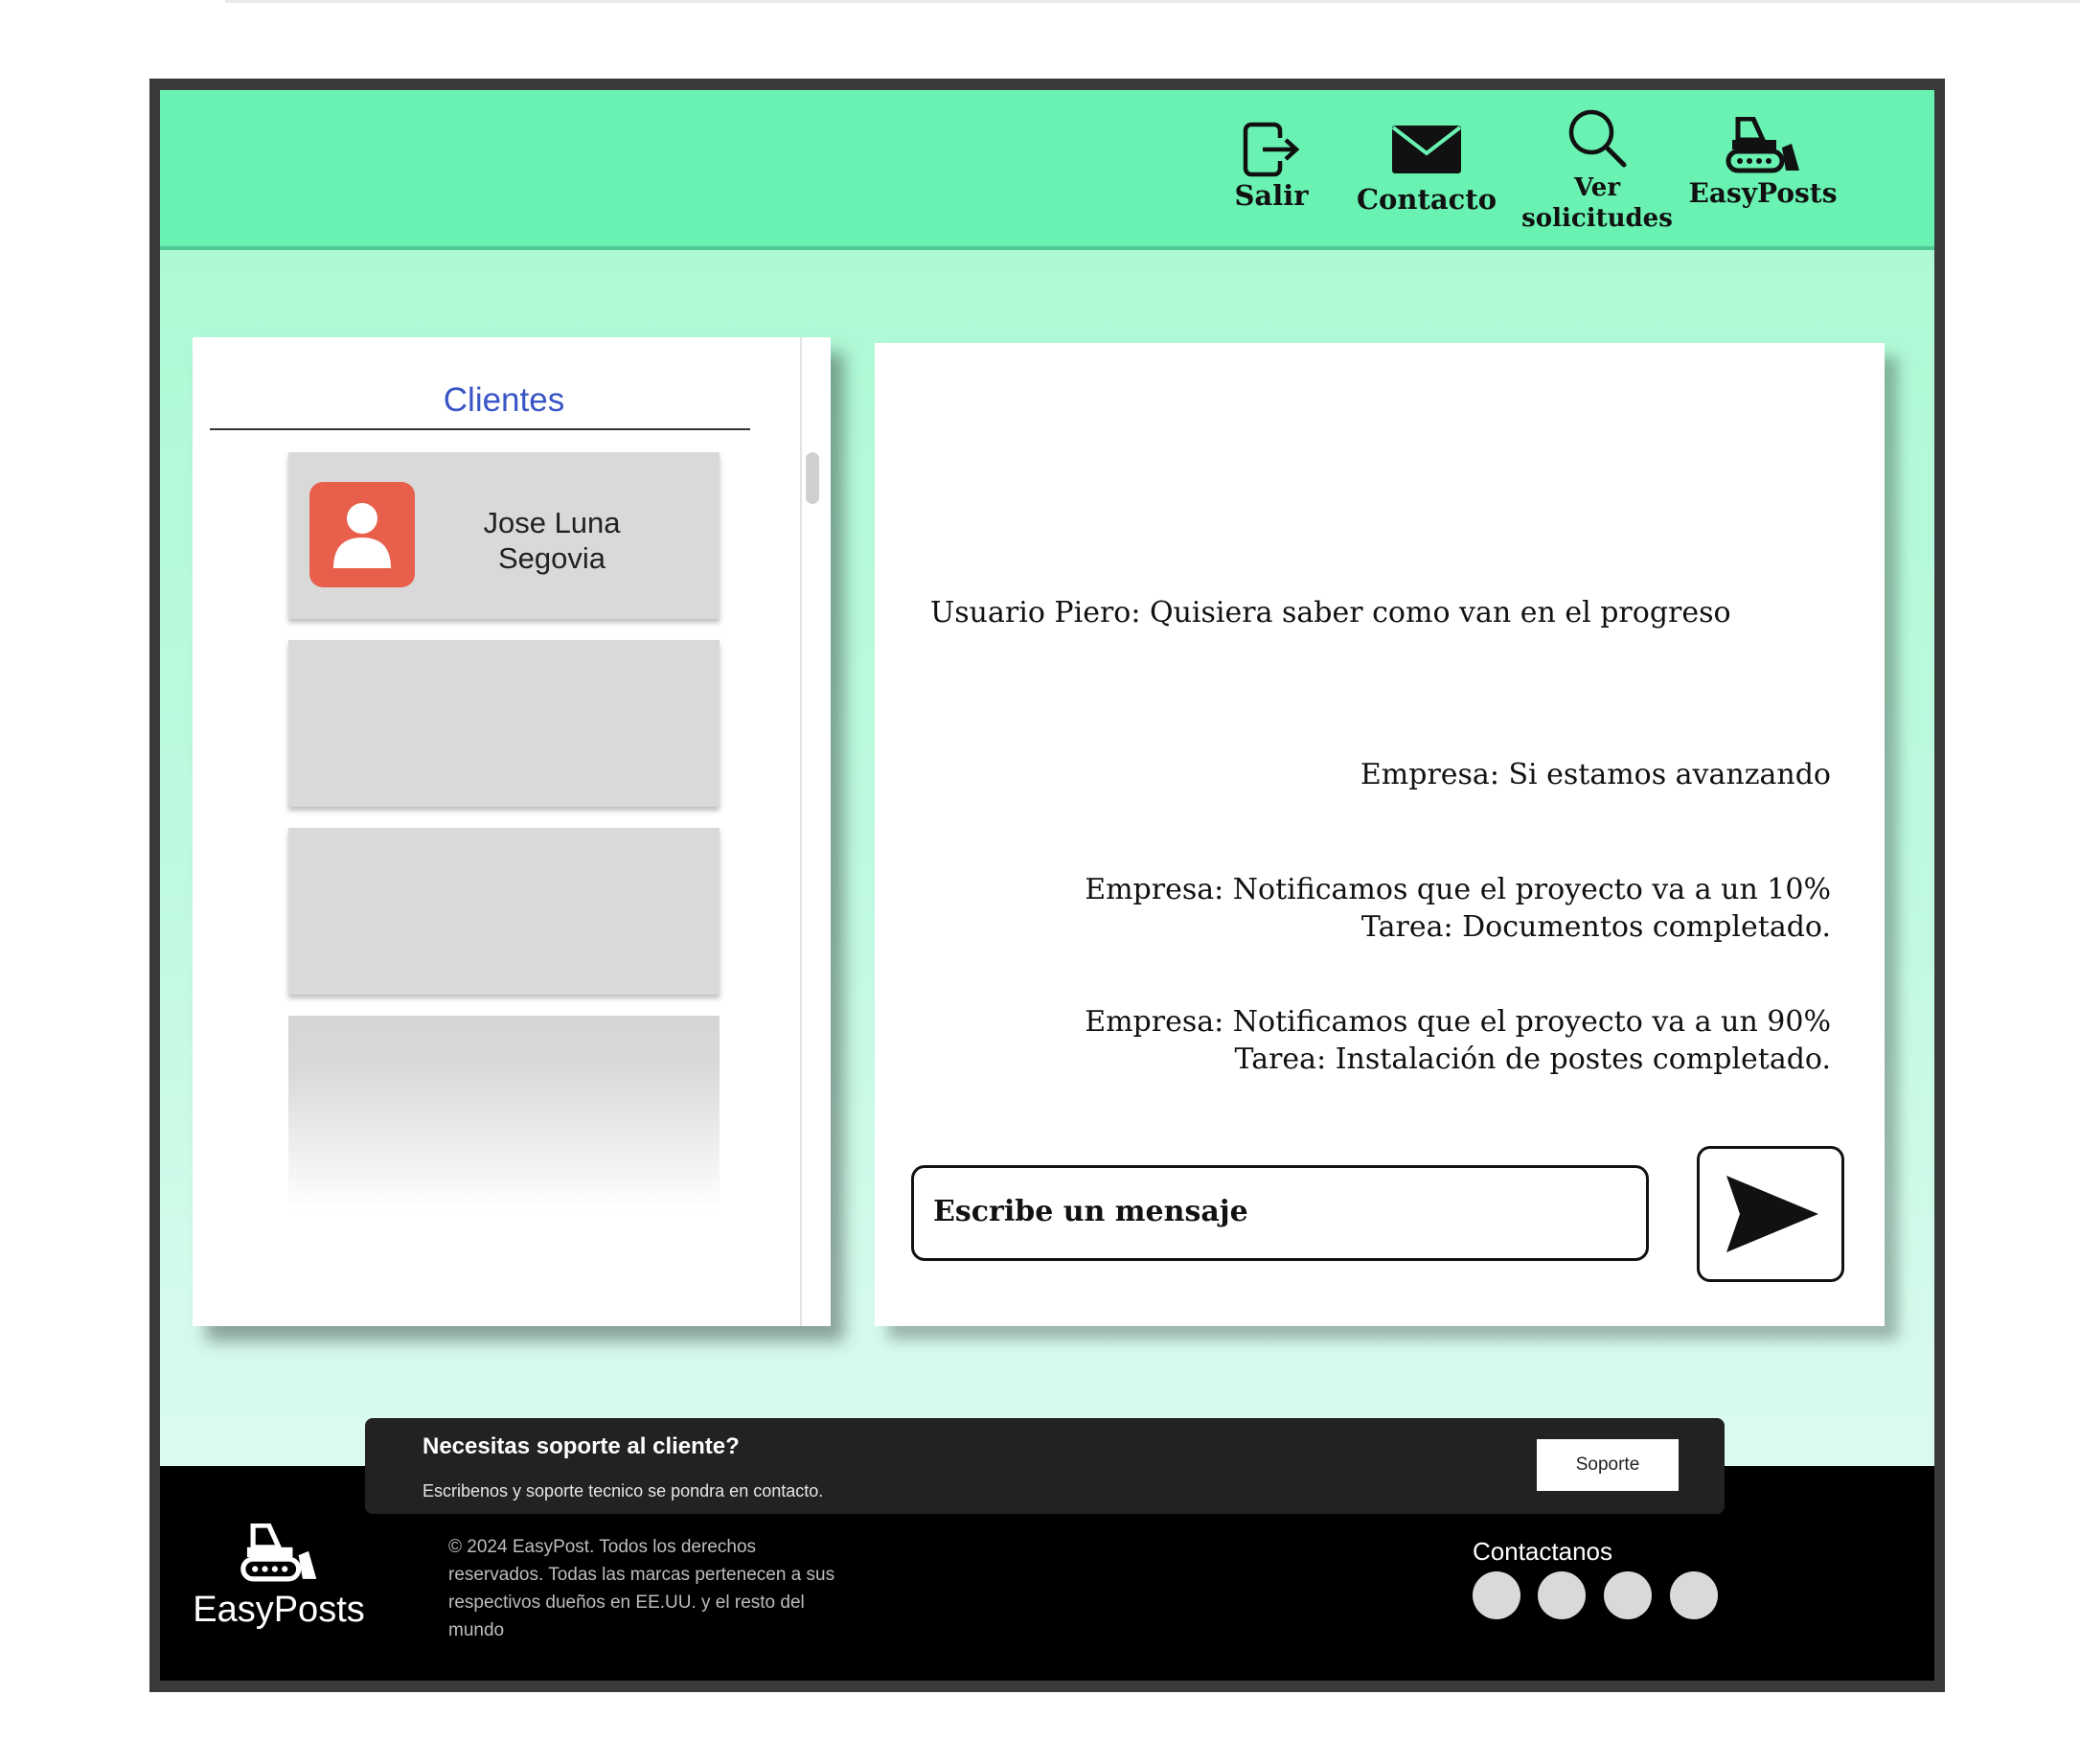 Image resolution: width=2080 pixels, height=1764 pixels. I want to click on client-name: Jose Luna Segovia, so click(552, 540).